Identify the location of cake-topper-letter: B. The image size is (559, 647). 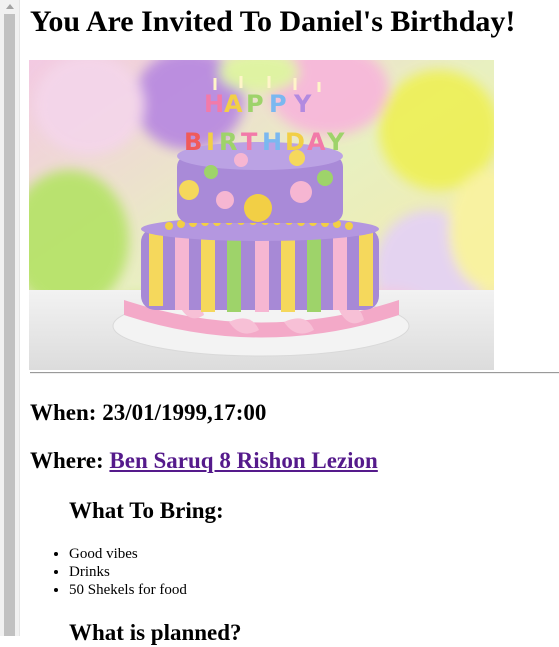
(193, 142).